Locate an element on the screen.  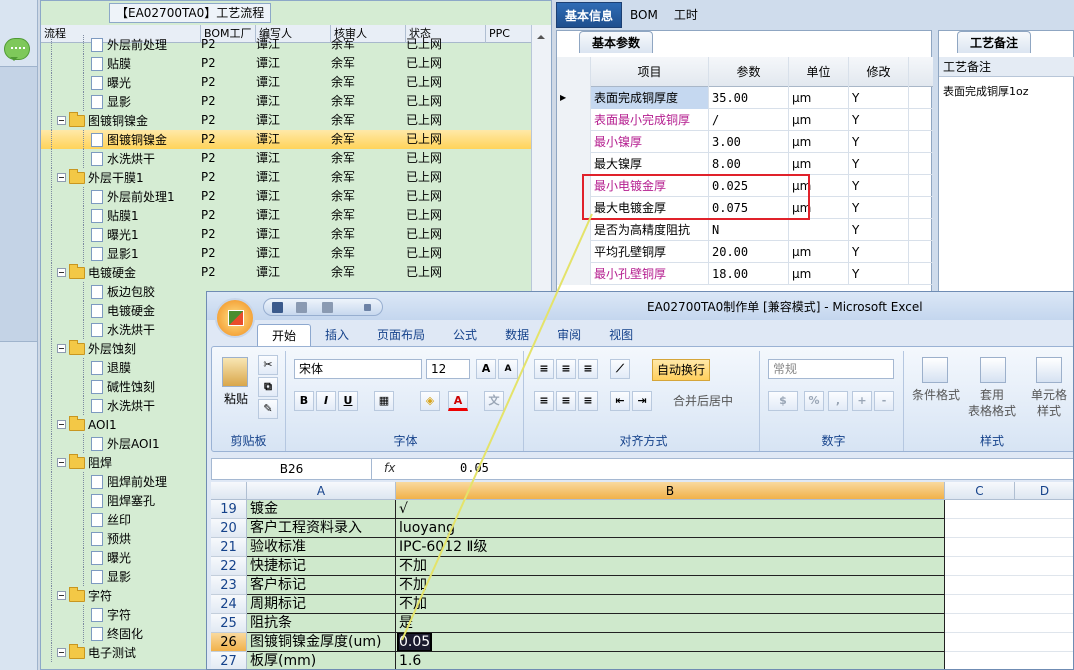
tree-node: 贴膜 is located at coordinates (121, 63).